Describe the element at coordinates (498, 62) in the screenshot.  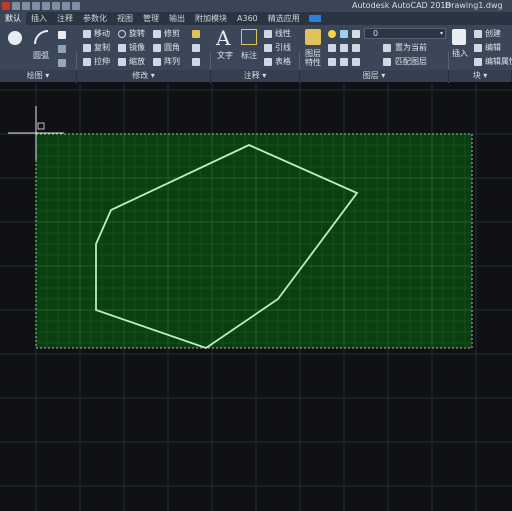
I see `edit-attributes-label: 编辑属性` at that location.